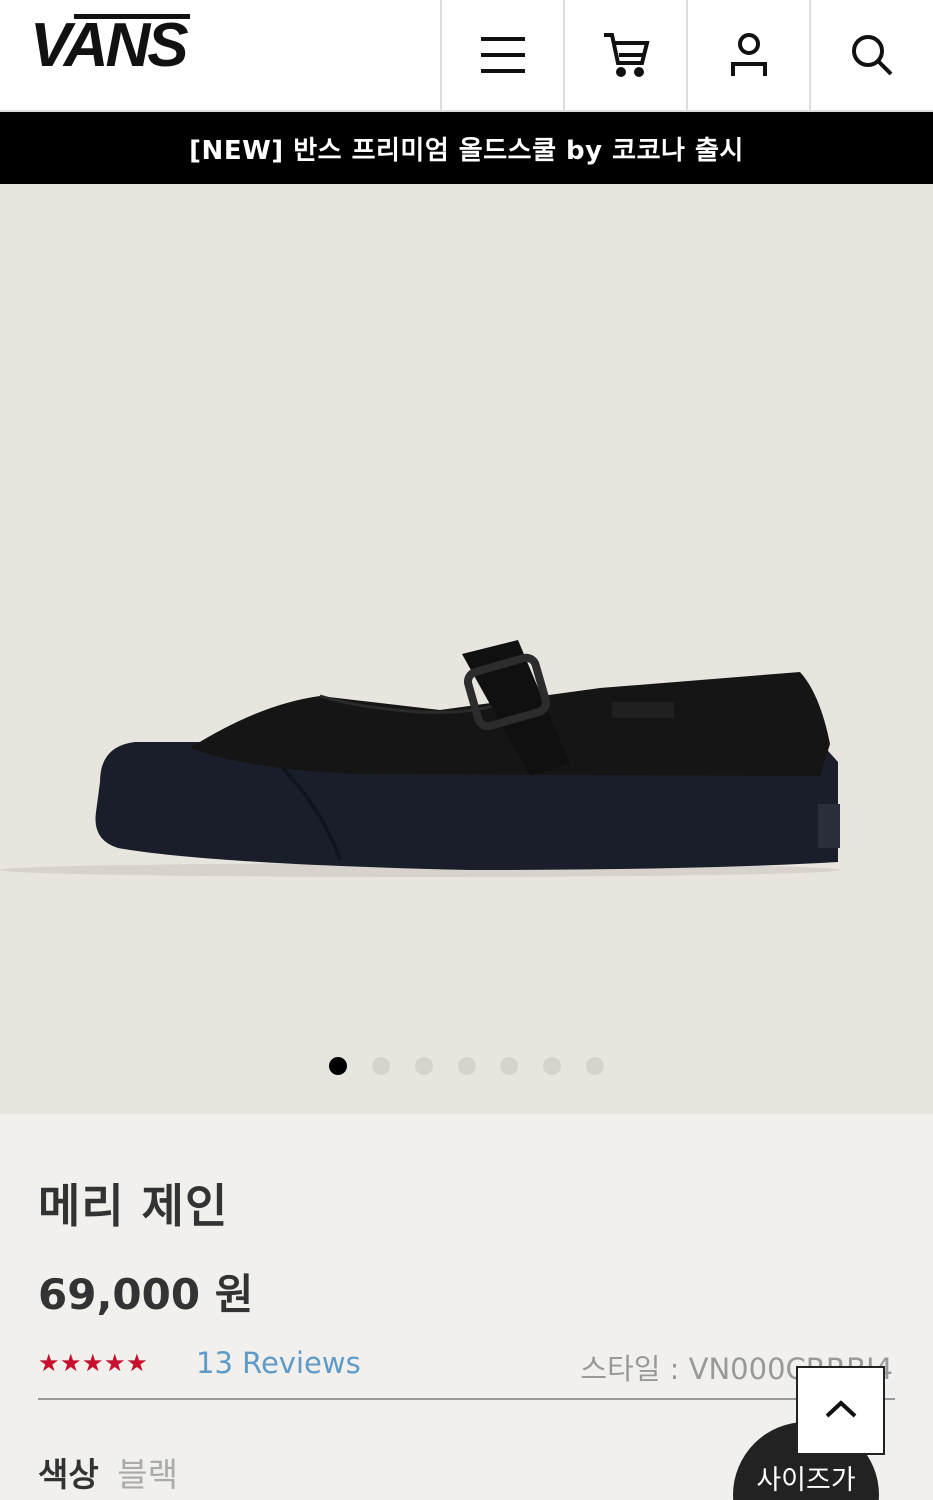 Image resolution: width=933 pixels, height=1500 pixels. Describe the element at coordinates (806, 1480) in the screenshot. I see `size-guide-label: 사이즈가` at that location.